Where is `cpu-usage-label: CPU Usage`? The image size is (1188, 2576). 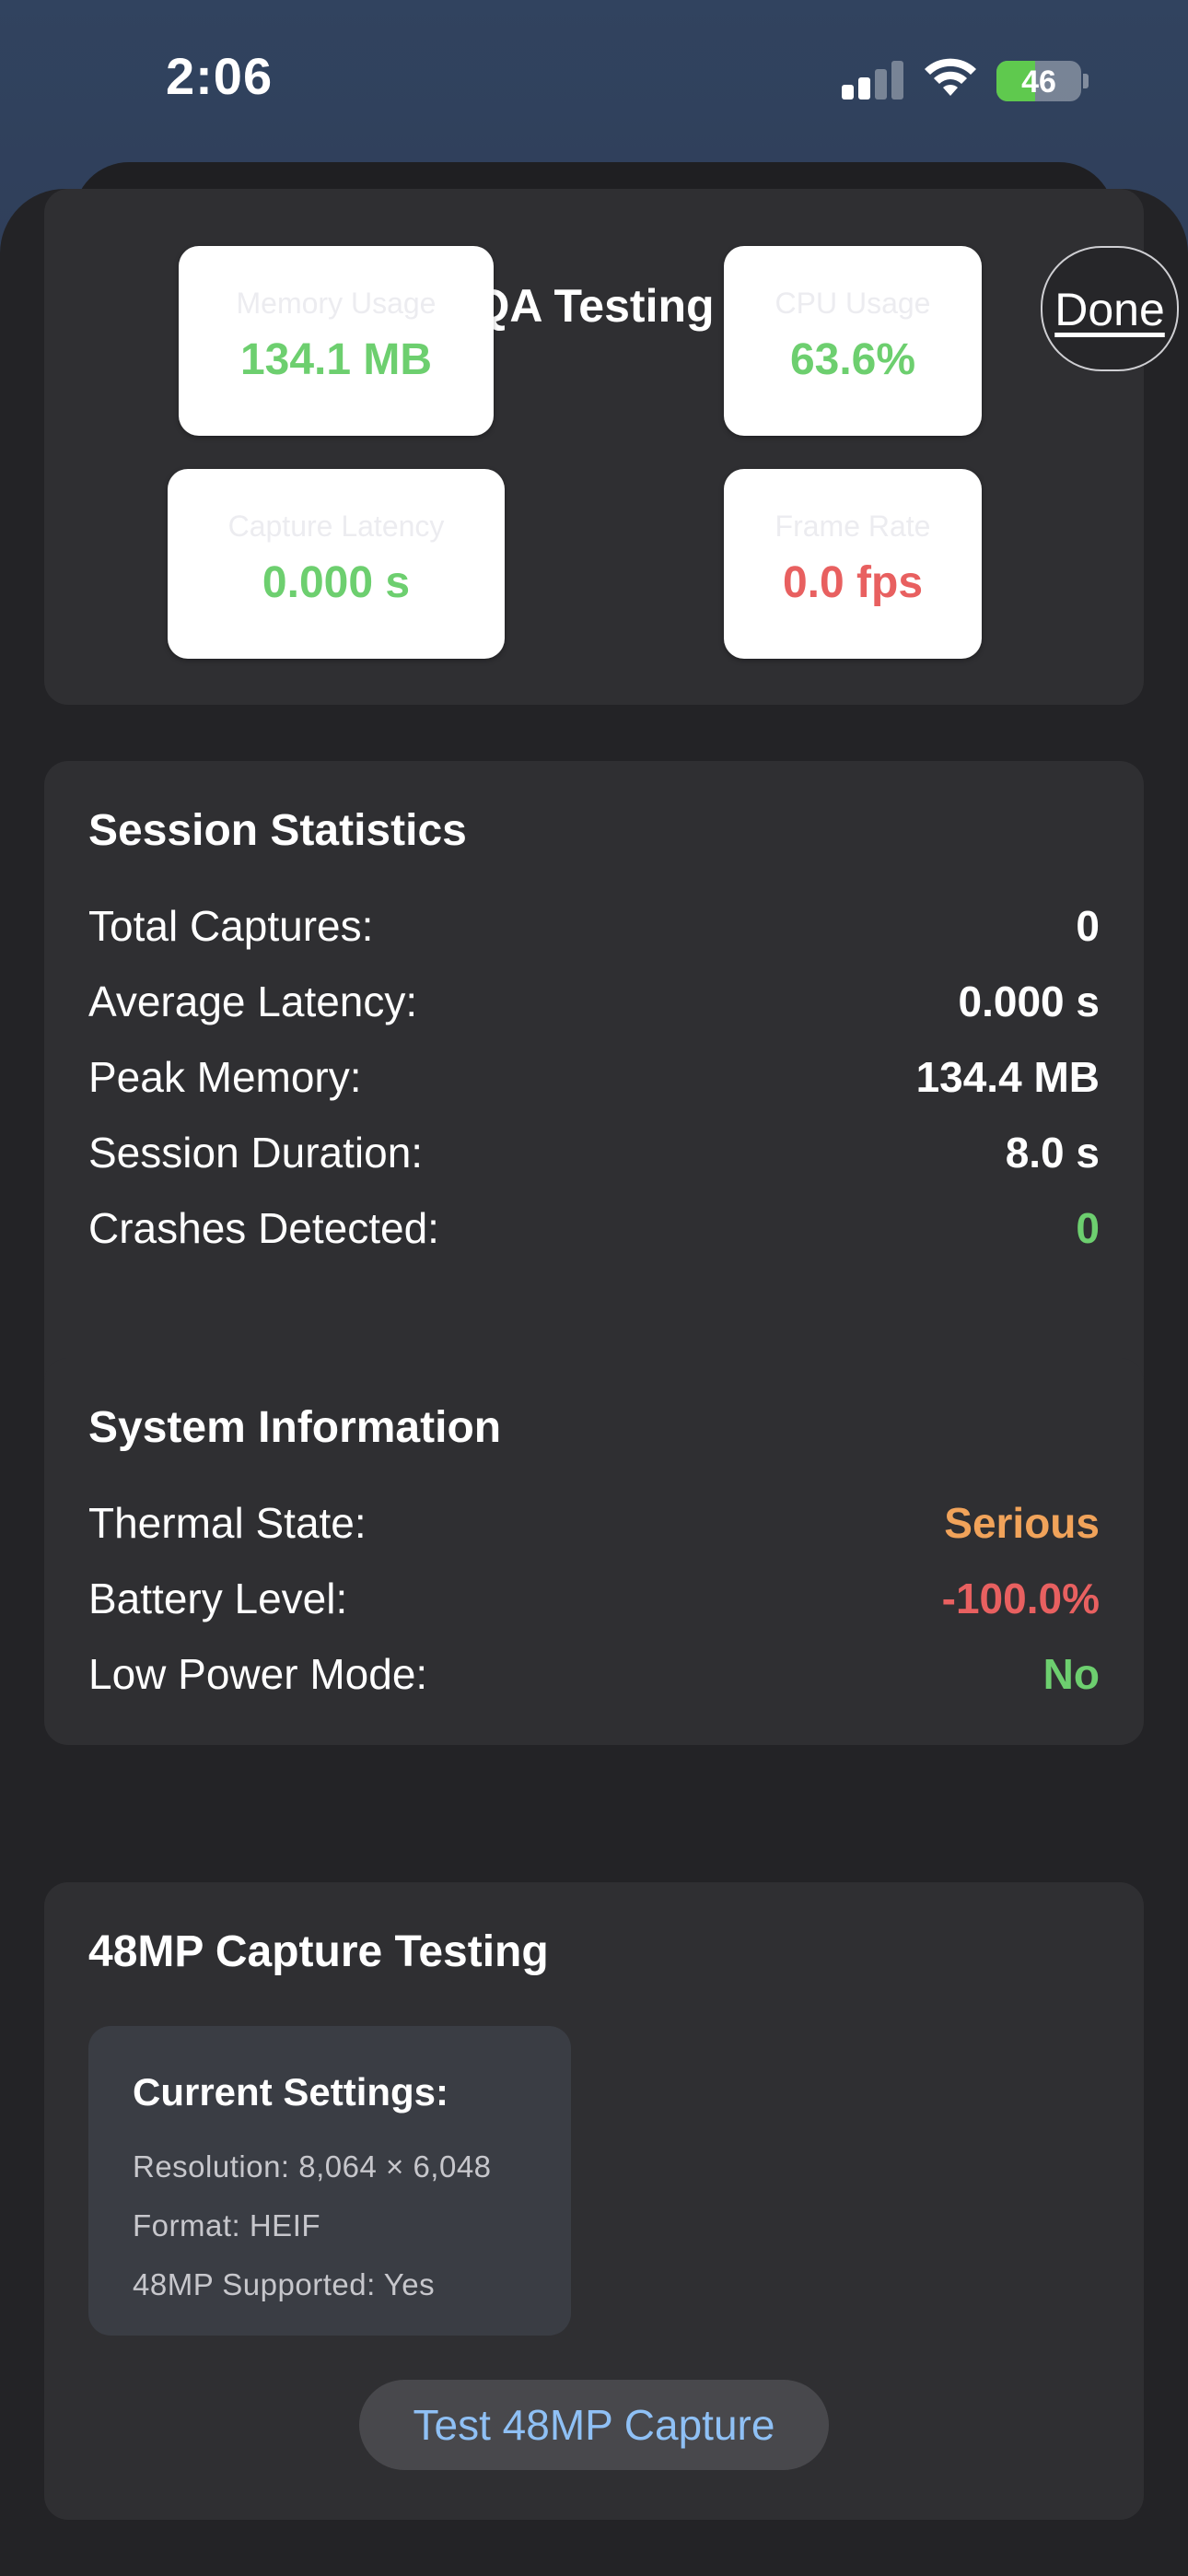
cpu-usage-label: CPU Usage is located at coordinates (853, 303).